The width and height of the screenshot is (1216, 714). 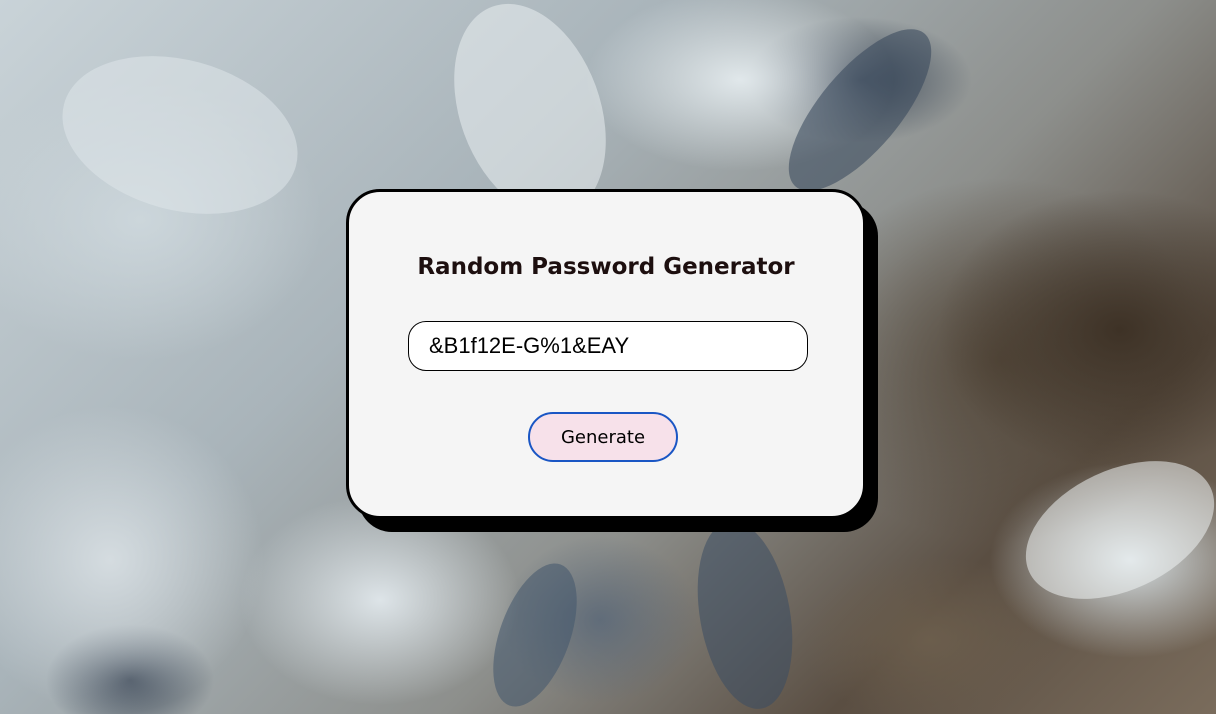 What do you see at coordinates (603, 437) in the screenshot?
I see `generate-button: Generate` at bounding box center [603, 437].